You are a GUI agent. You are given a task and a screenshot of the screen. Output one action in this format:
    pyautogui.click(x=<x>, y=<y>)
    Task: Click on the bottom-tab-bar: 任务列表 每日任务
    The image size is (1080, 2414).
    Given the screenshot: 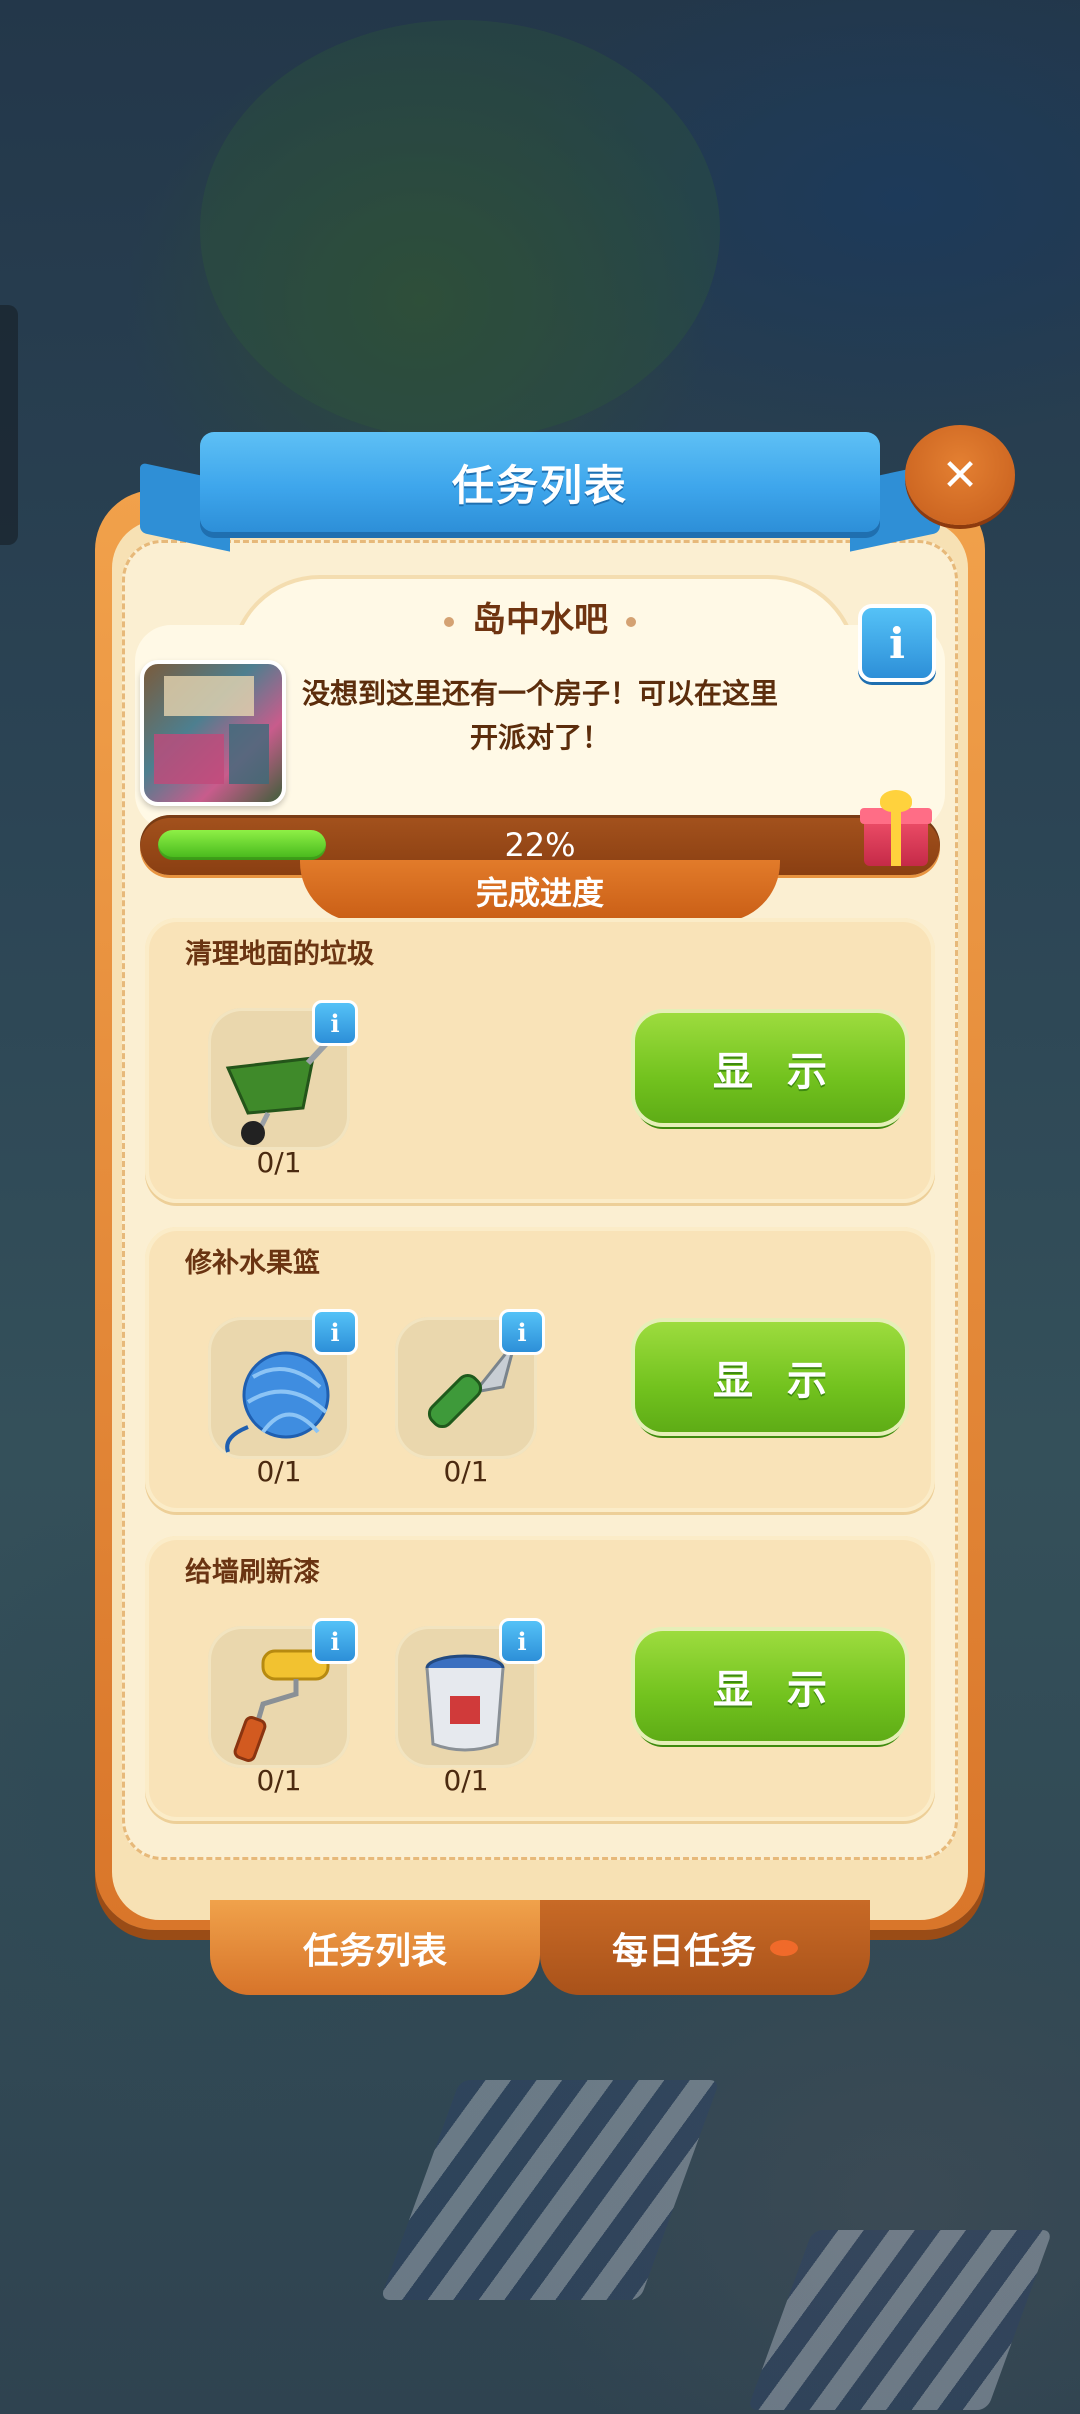 What is the action you would take?
    pyautogui.click(x=540, y=1947)
    